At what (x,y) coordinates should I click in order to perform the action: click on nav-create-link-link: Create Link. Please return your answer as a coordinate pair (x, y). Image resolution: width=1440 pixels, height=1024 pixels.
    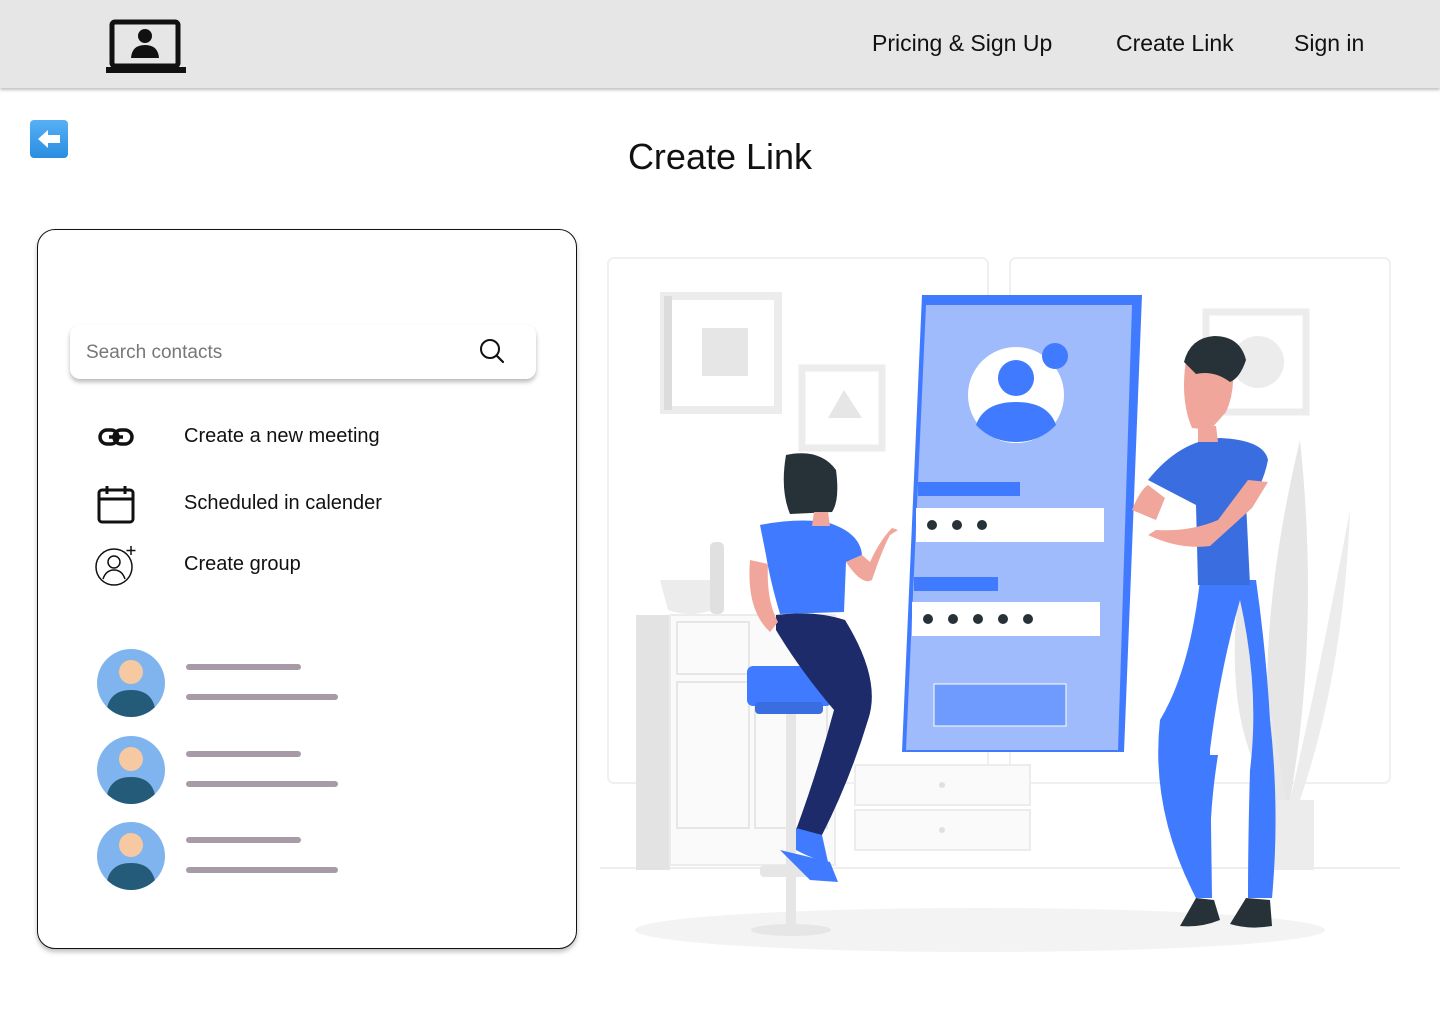
    Looking at the image, I should click on (1175, 43).